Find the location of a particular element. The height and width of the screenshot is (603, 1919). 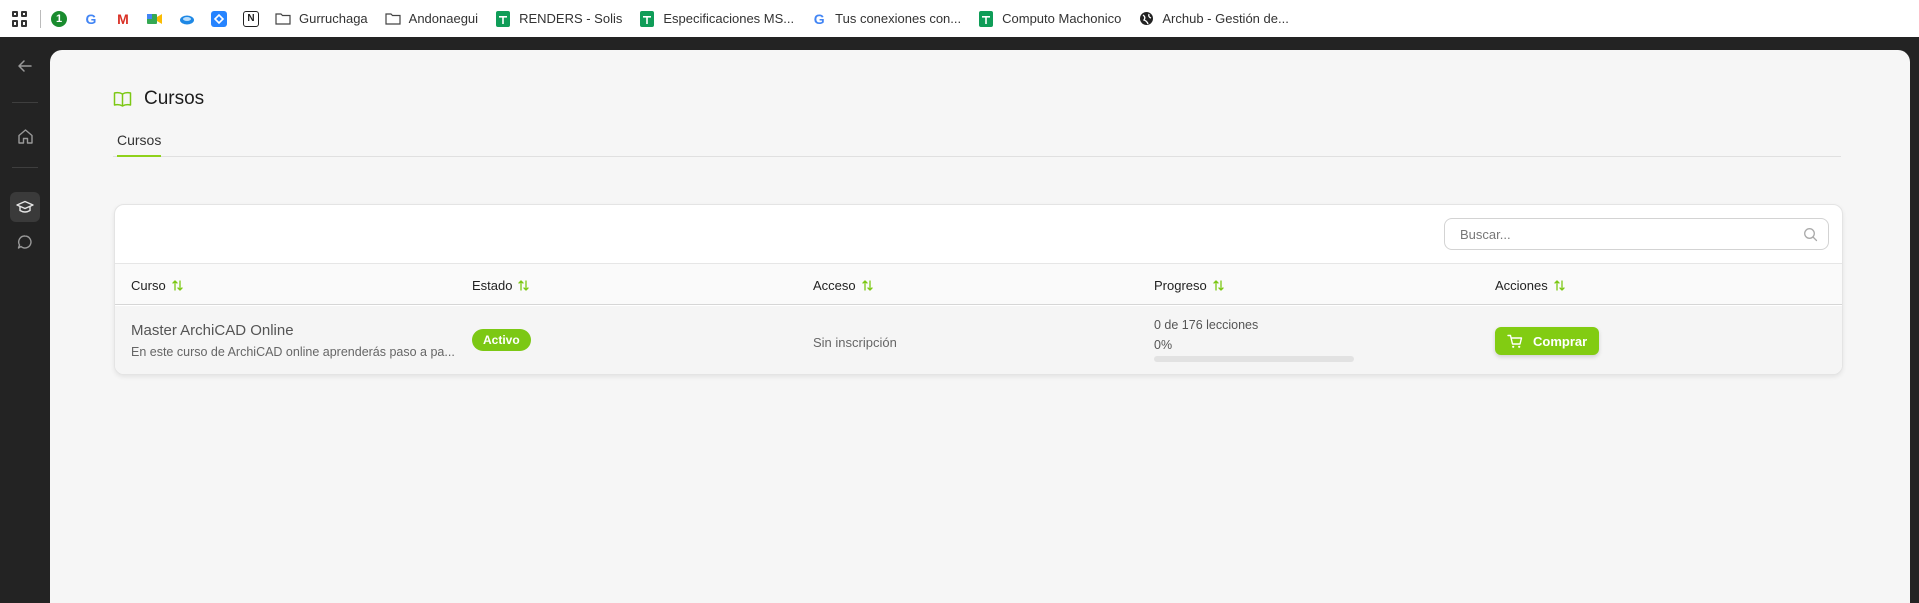

tab-bar: Cursos is located at coordinates (977, 143).